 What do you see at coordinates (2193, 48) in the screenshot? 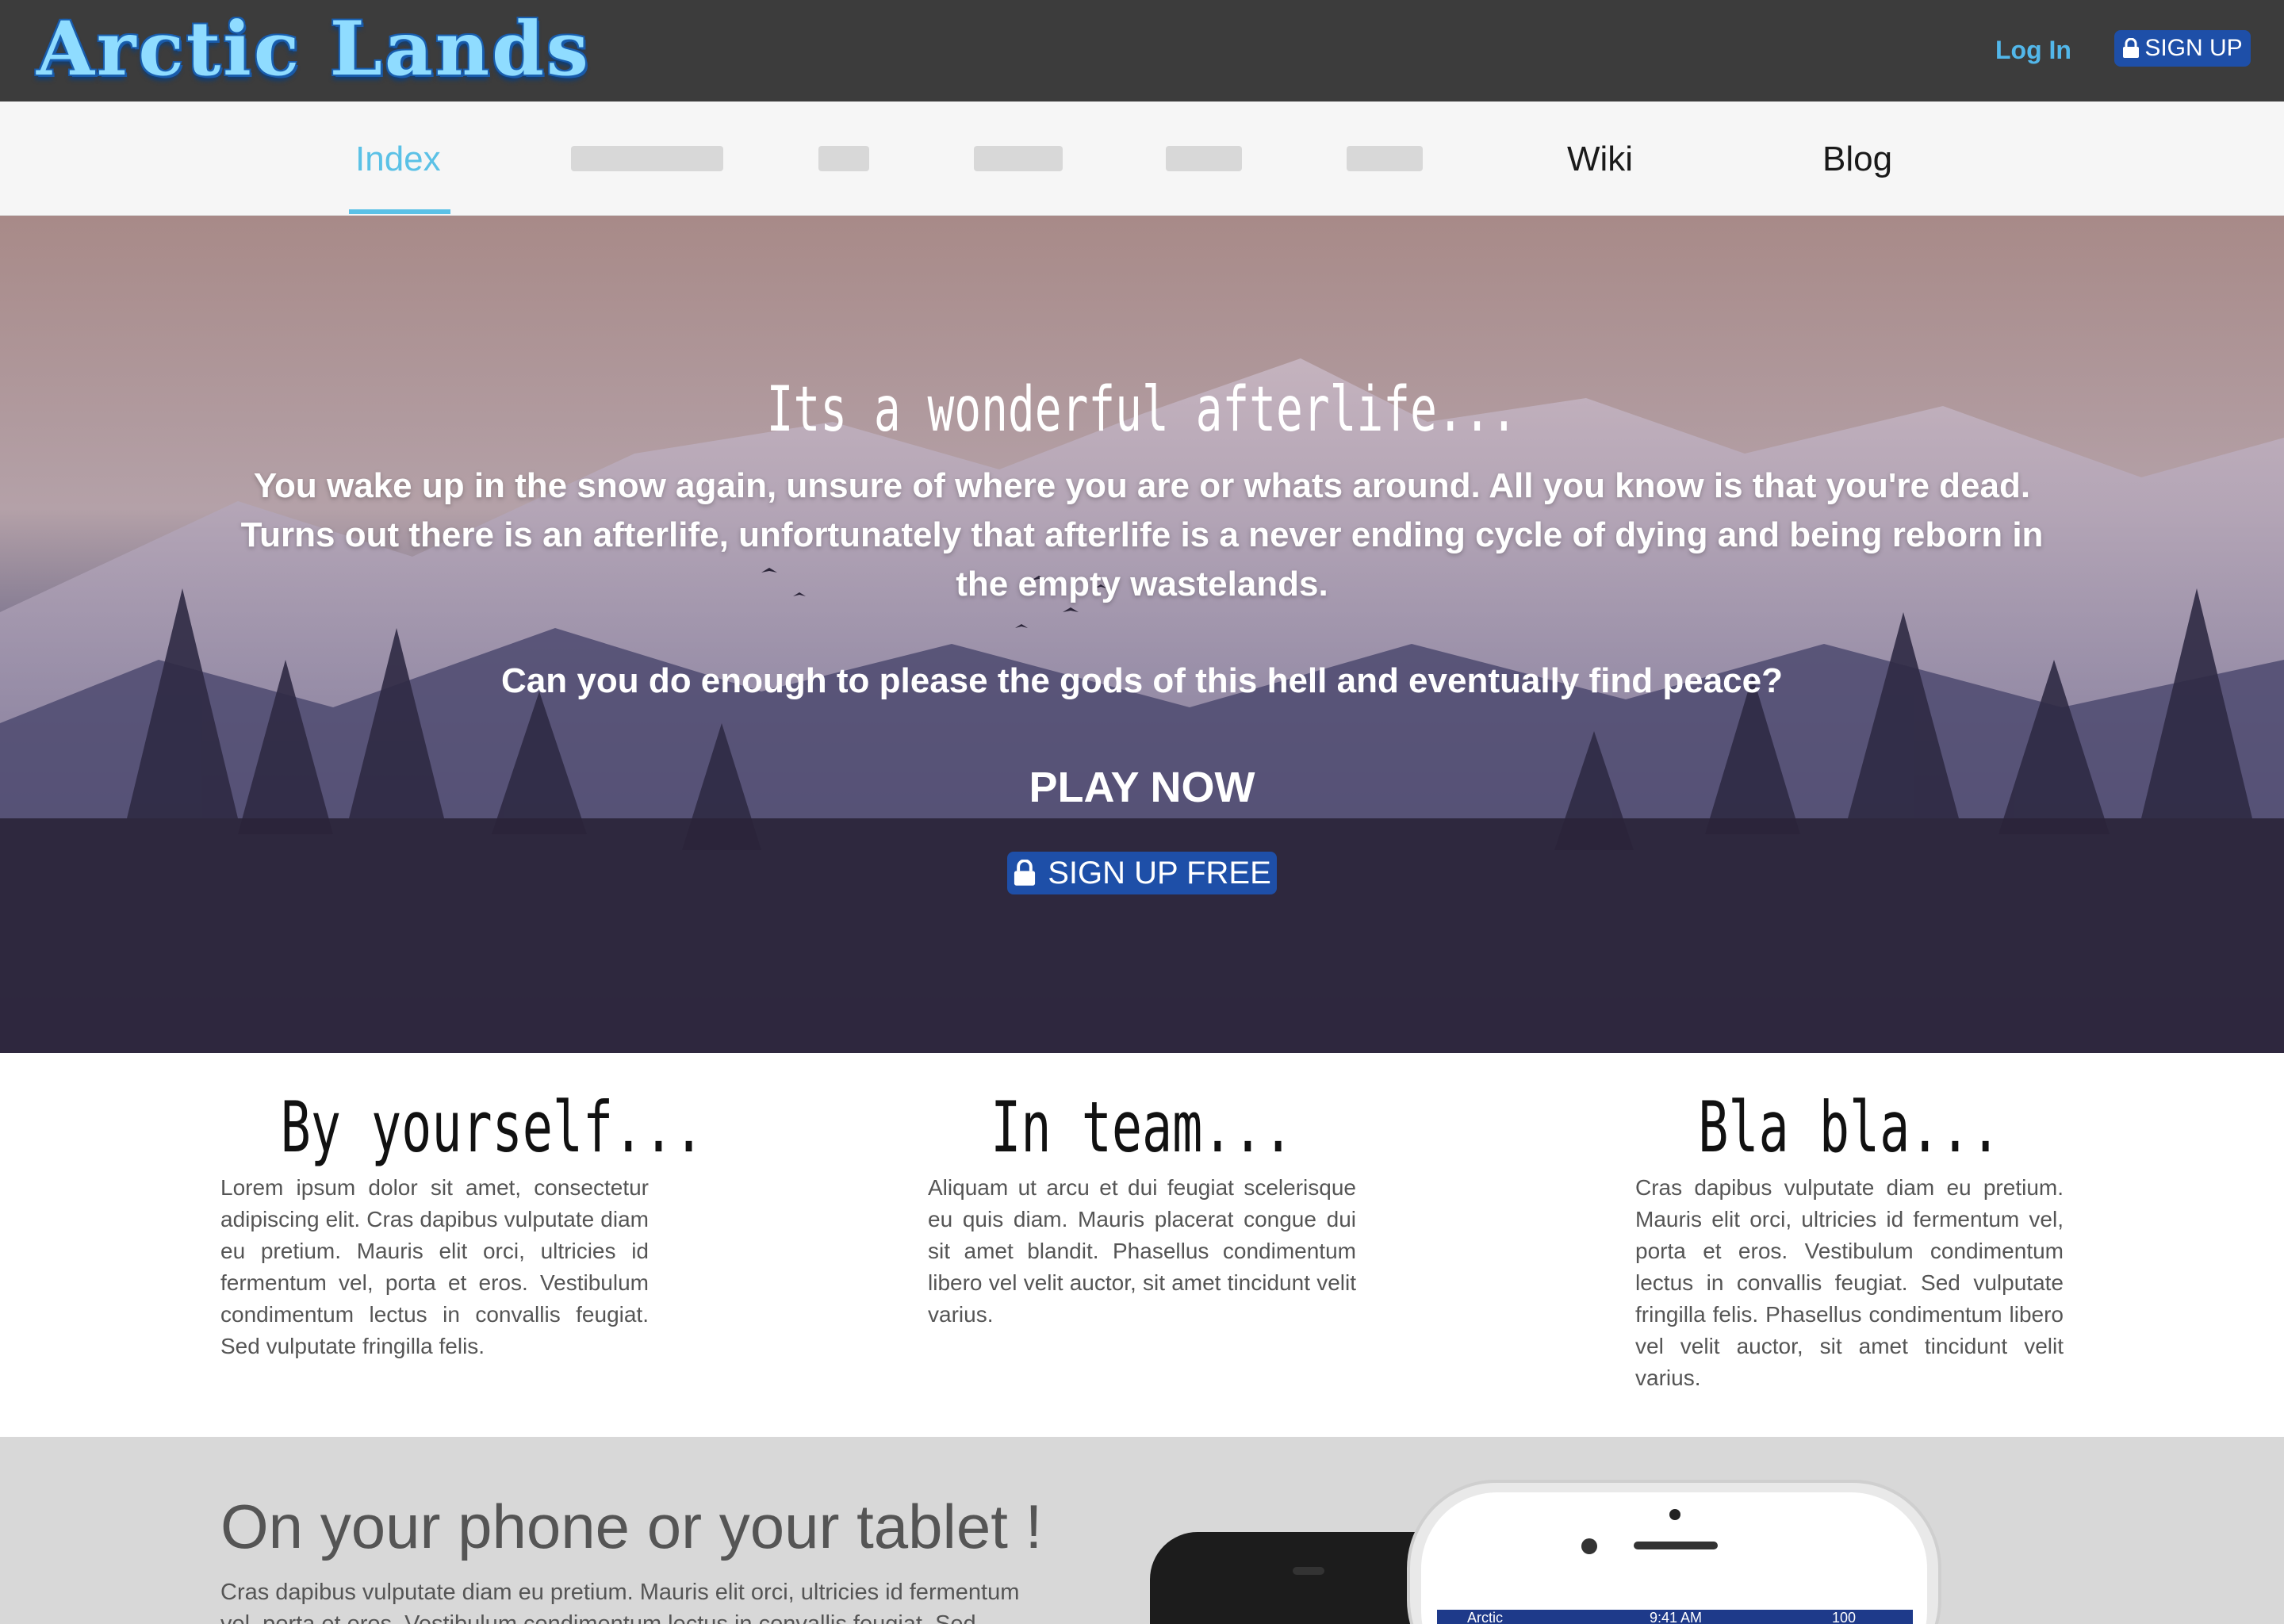
I see `signup-button-label: SIGN UP` at bounding box center [2193, 48].